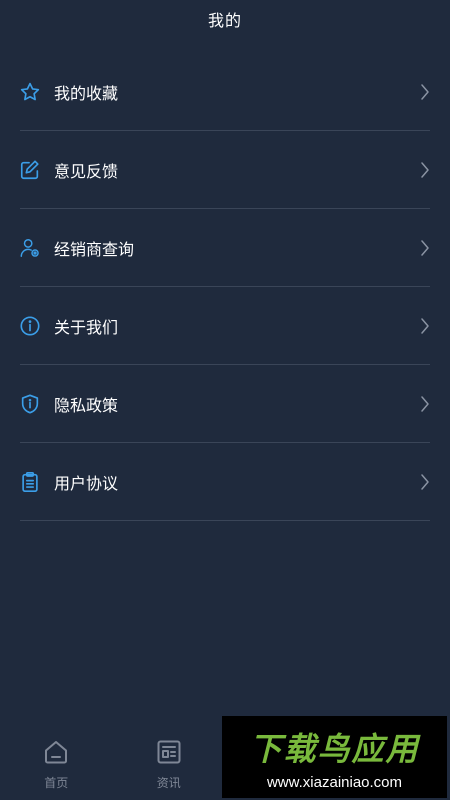 This screenshot has height=800, width=450. I want to click on watermark-logo: 下载鸟应用 www.xiazainiao.com, so click(334, 757).